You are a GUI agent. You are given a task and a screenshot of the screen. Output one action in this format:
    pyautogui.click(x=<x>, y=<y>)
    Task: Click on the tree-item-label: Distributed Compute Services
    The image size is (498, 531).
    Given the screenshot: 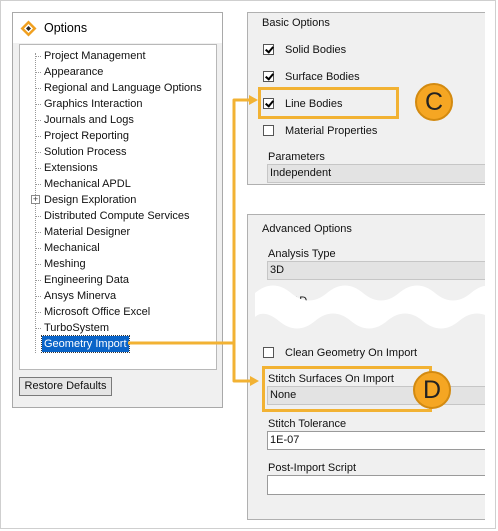 What is the action you would take?
    pyautogui.click(x=117, y=216)
    